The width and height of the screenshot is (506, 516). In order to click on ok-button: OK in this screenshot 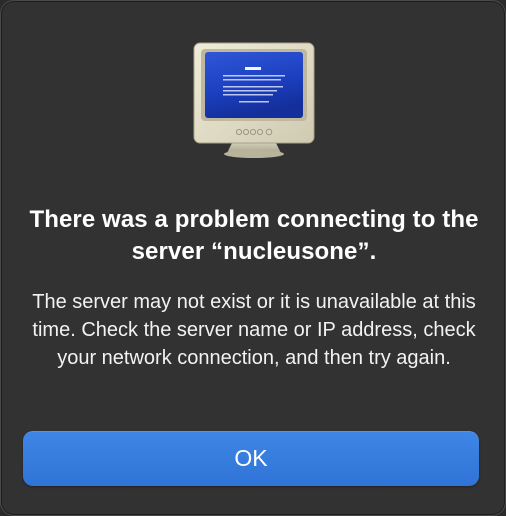, I will do `click(251, 458)`.